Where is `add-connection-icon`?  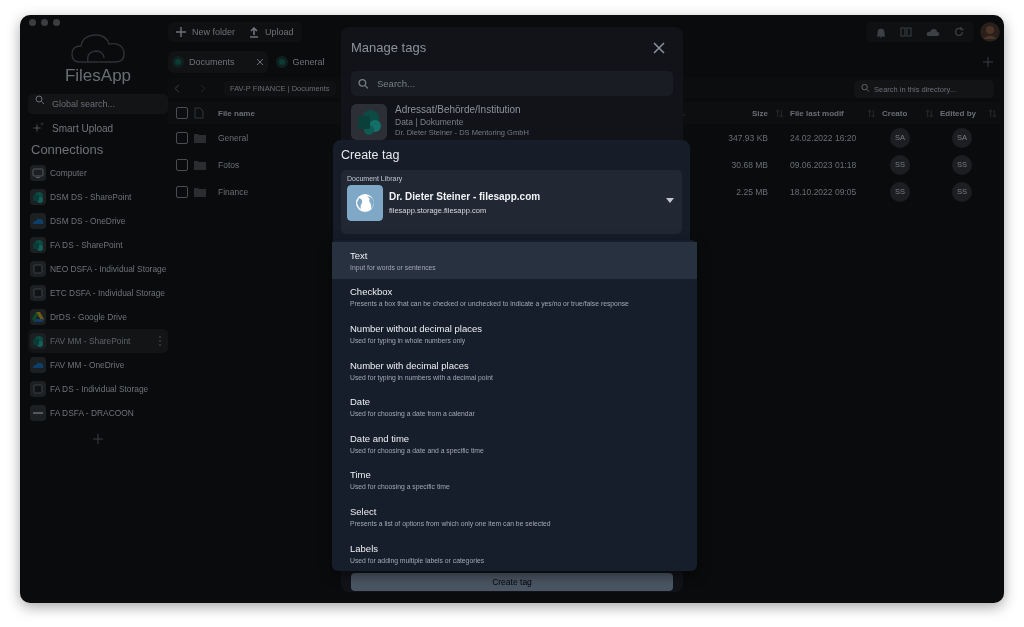 add-connection-icon is located at coordinates (98, 439).